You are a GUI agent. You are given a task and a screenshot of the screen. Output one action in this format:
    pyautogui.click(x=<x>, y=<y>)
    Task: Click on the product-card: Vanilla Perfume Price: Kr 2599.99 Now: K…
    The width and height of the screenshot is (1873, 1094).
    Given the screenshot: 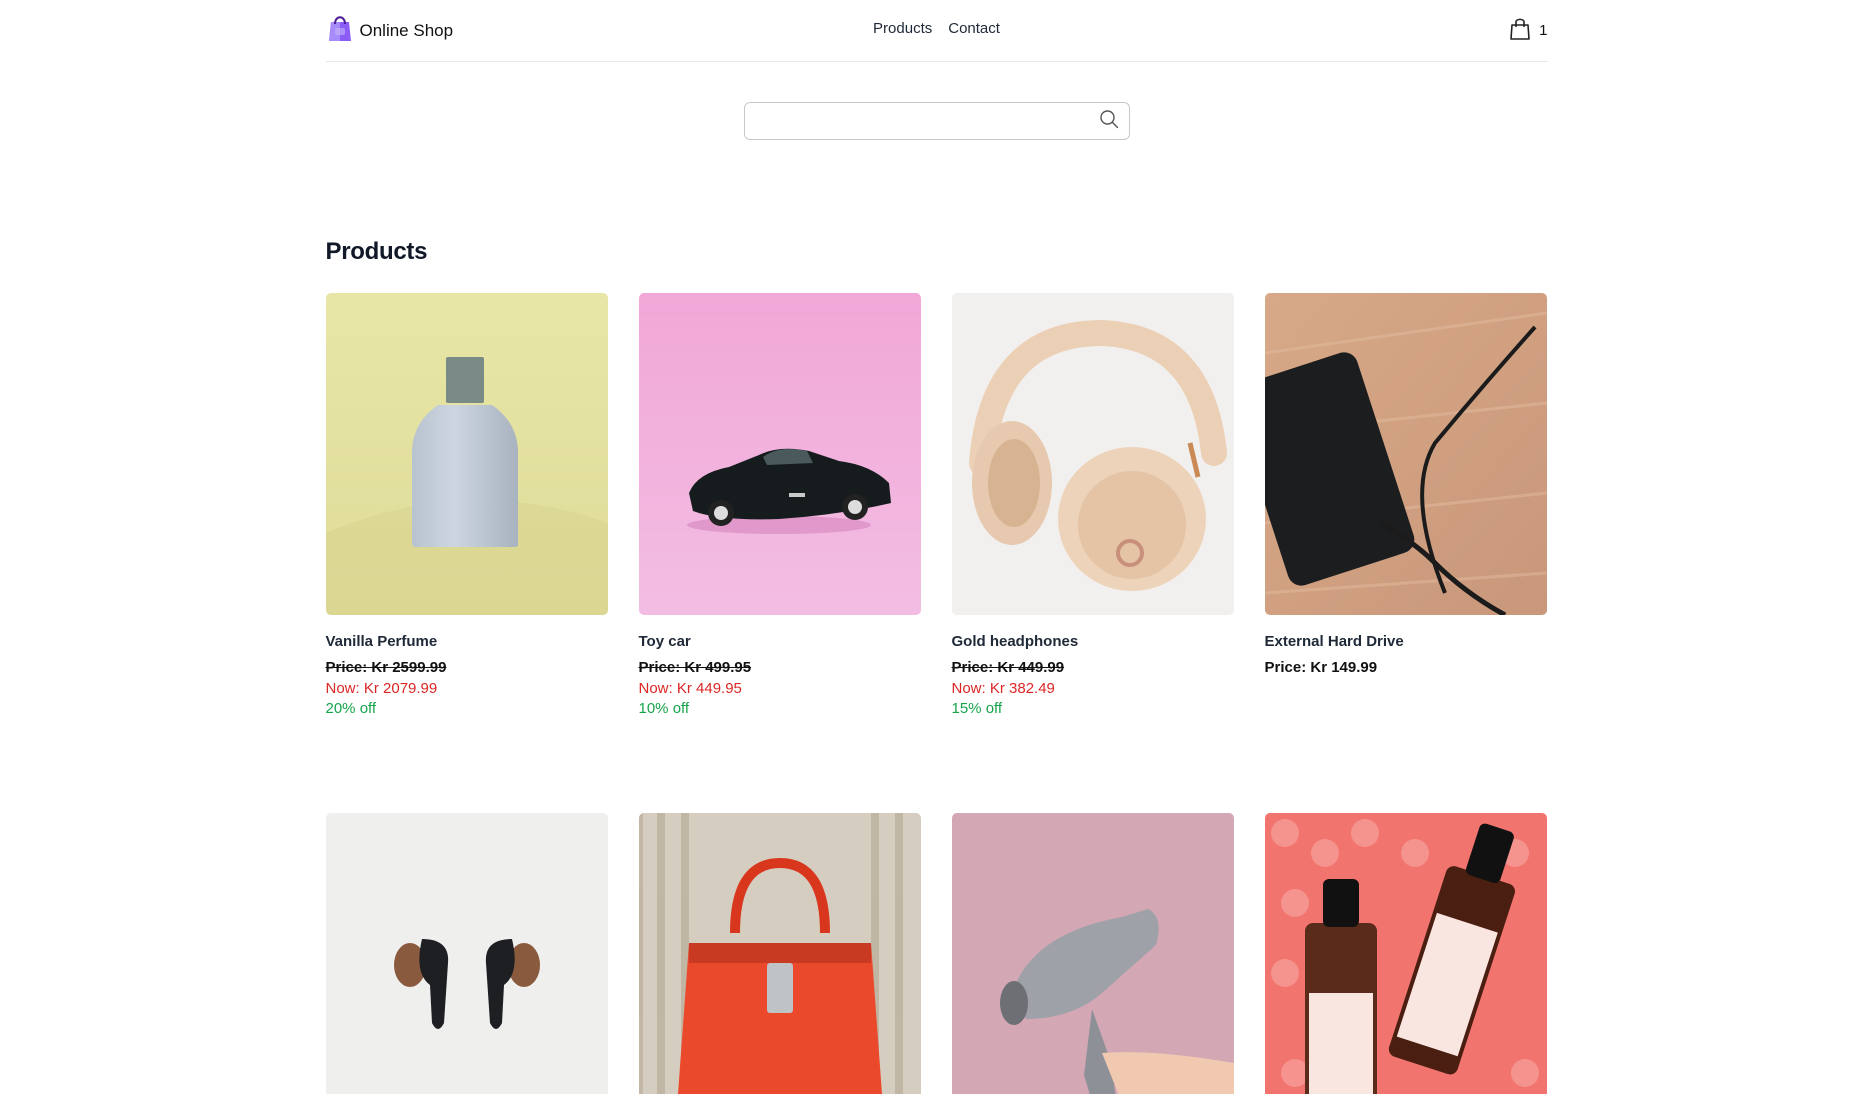 What is the action you would take?
    pyautogui.click(x=466, y=505)
    